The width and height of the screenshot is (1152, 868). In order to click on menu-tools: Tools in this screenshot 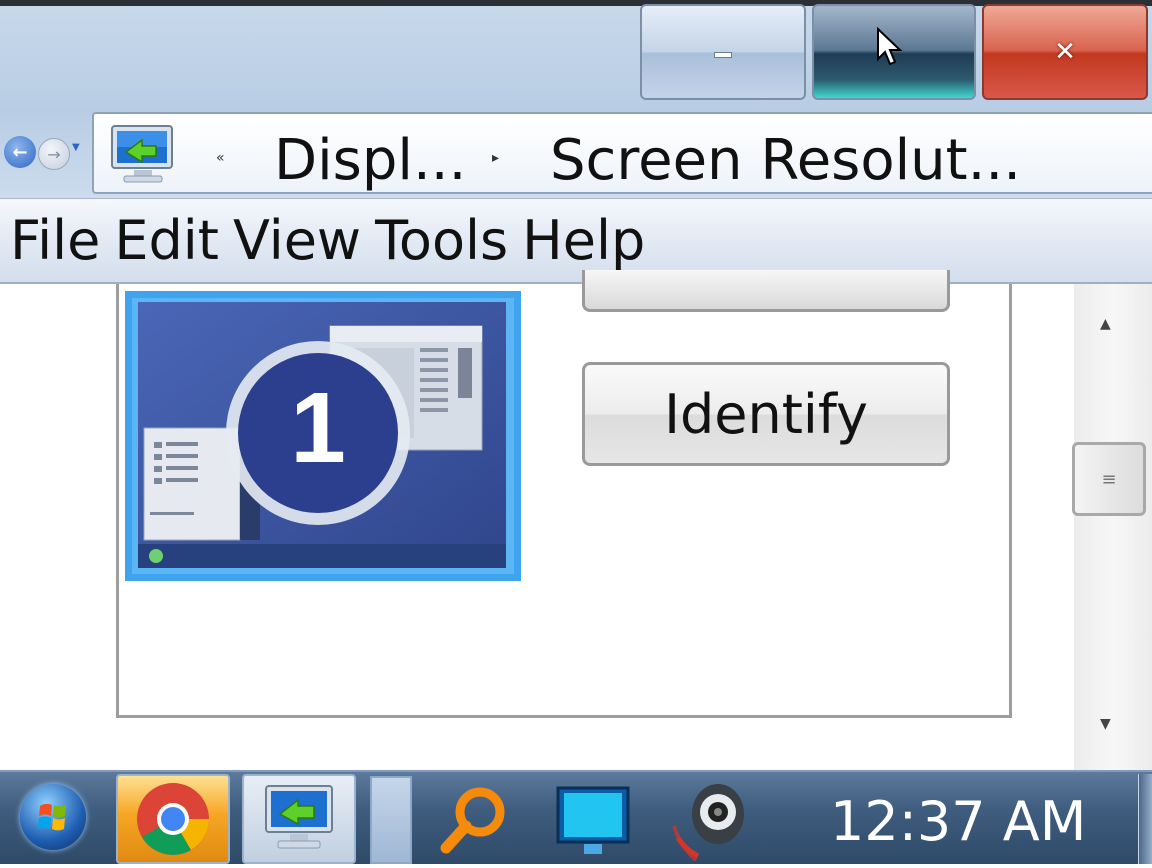, I will do `click(434, 240)`.